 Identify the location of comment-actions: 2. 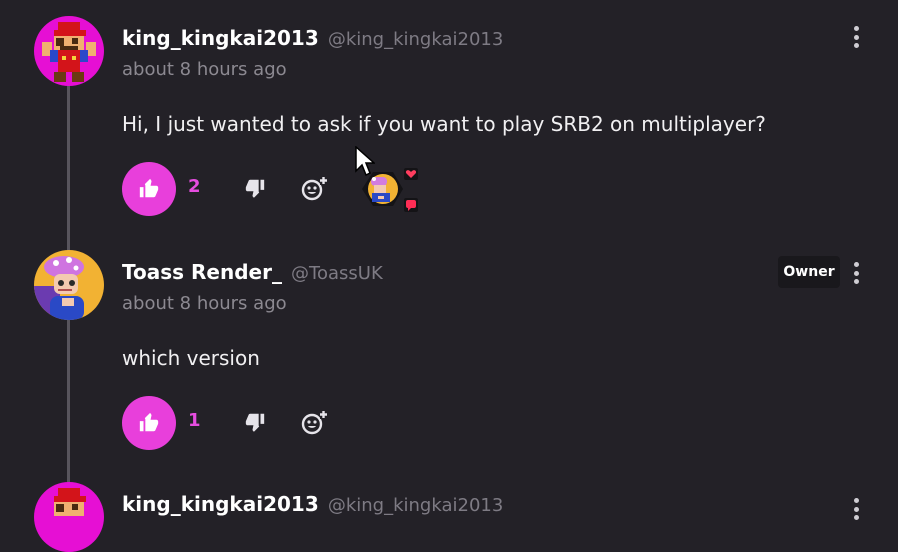
(282, 189).